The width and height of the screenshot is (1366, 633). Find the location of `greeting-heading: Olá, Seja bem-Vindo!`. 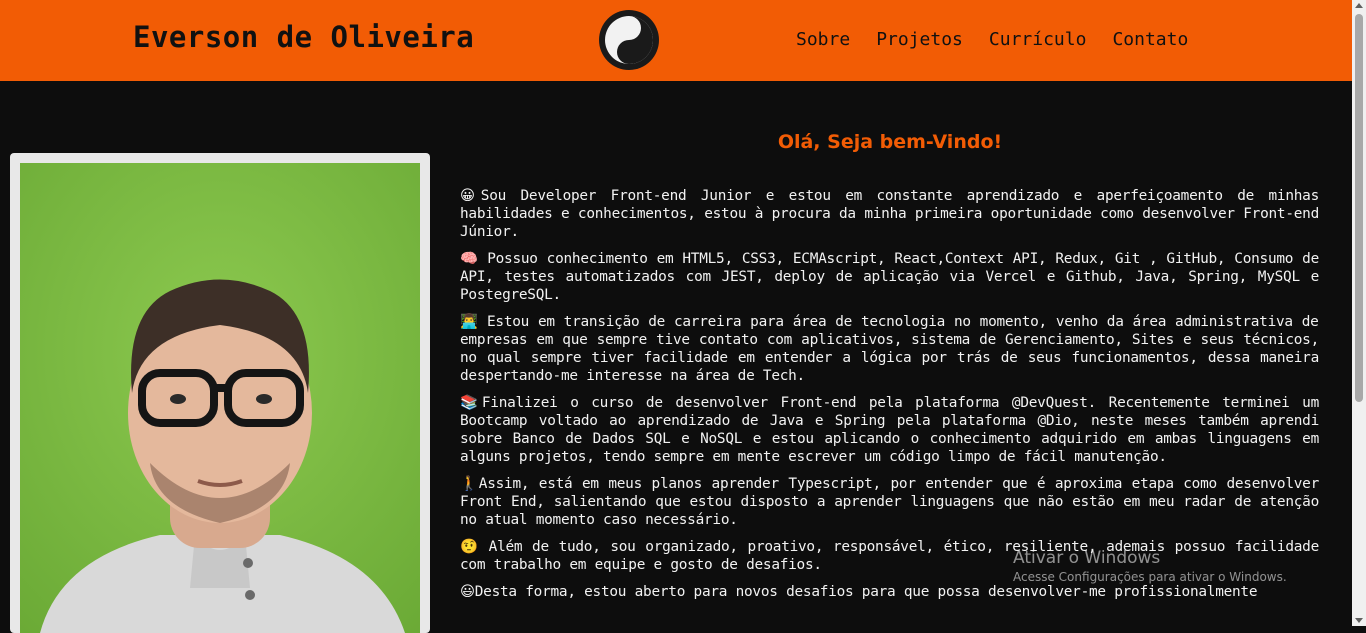

greeting-heading: Olá, Seja bem-Vindo! is located at coordinates (890, 142).